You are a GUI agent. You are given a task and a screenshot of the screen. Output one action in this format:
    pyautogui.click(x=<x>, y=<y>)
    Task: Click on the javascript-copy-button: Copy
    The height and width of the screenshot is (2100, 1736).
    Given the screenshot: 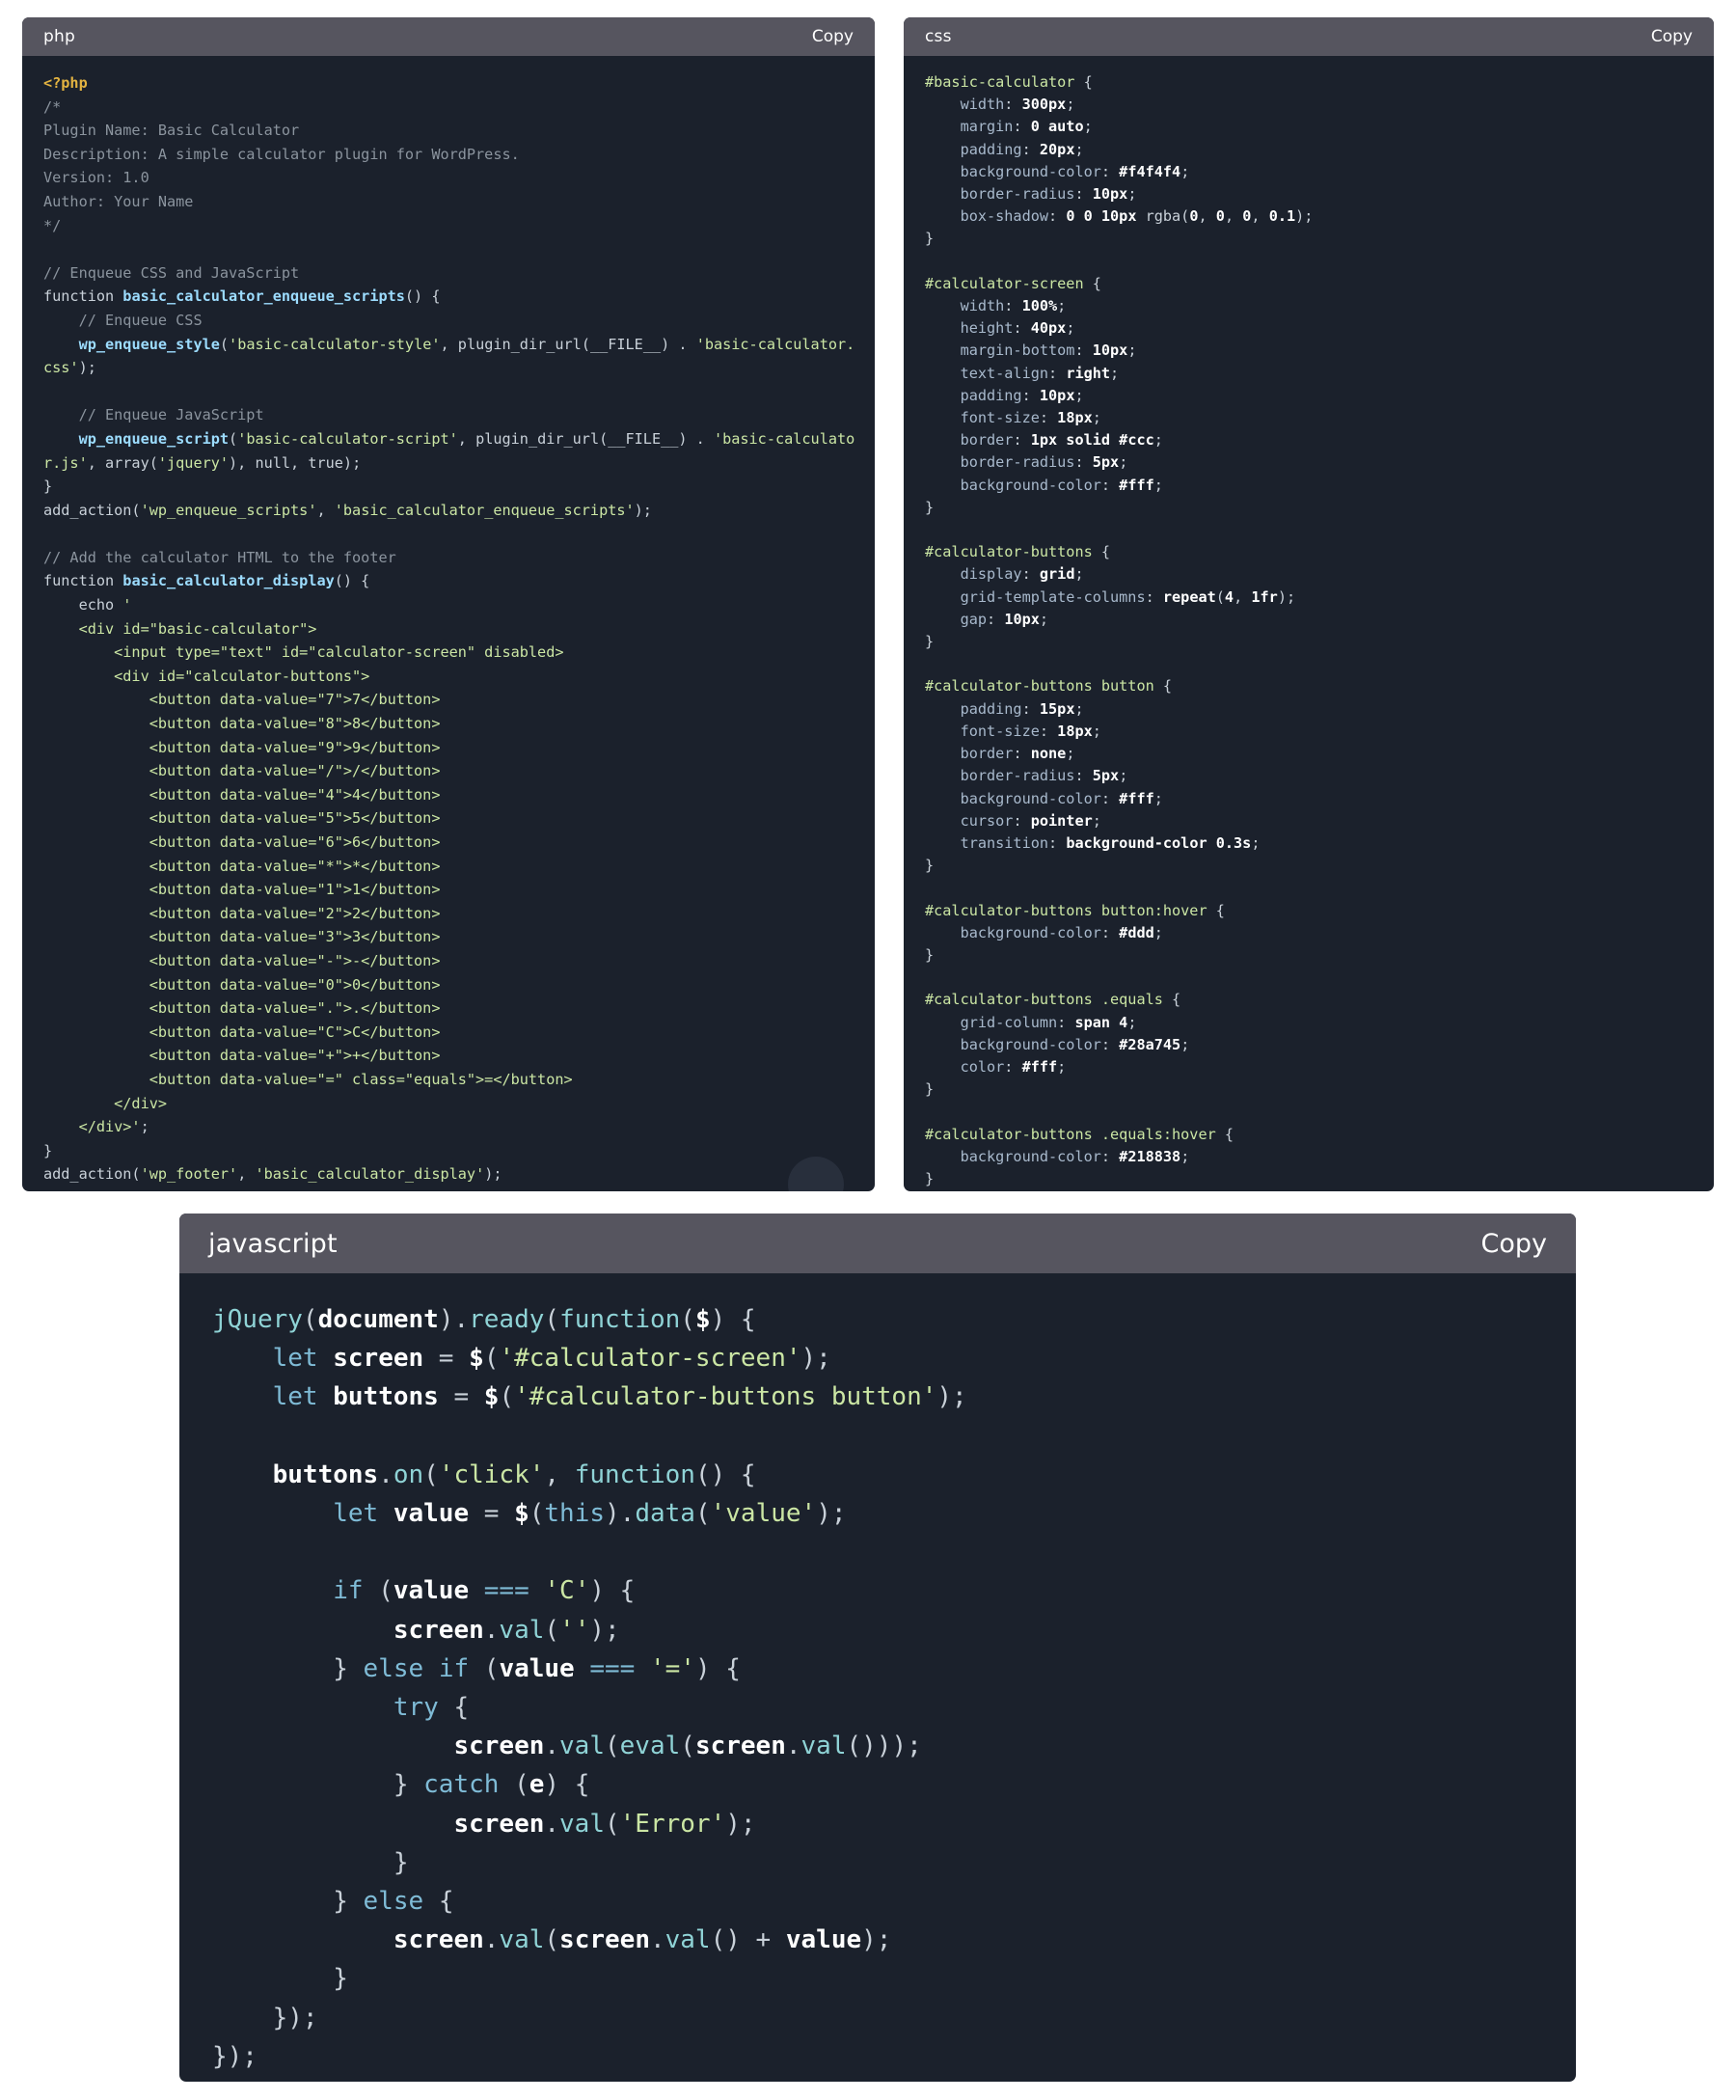 What is the action you would take?
    pyautogui.click(x=1514, y=1244)
    